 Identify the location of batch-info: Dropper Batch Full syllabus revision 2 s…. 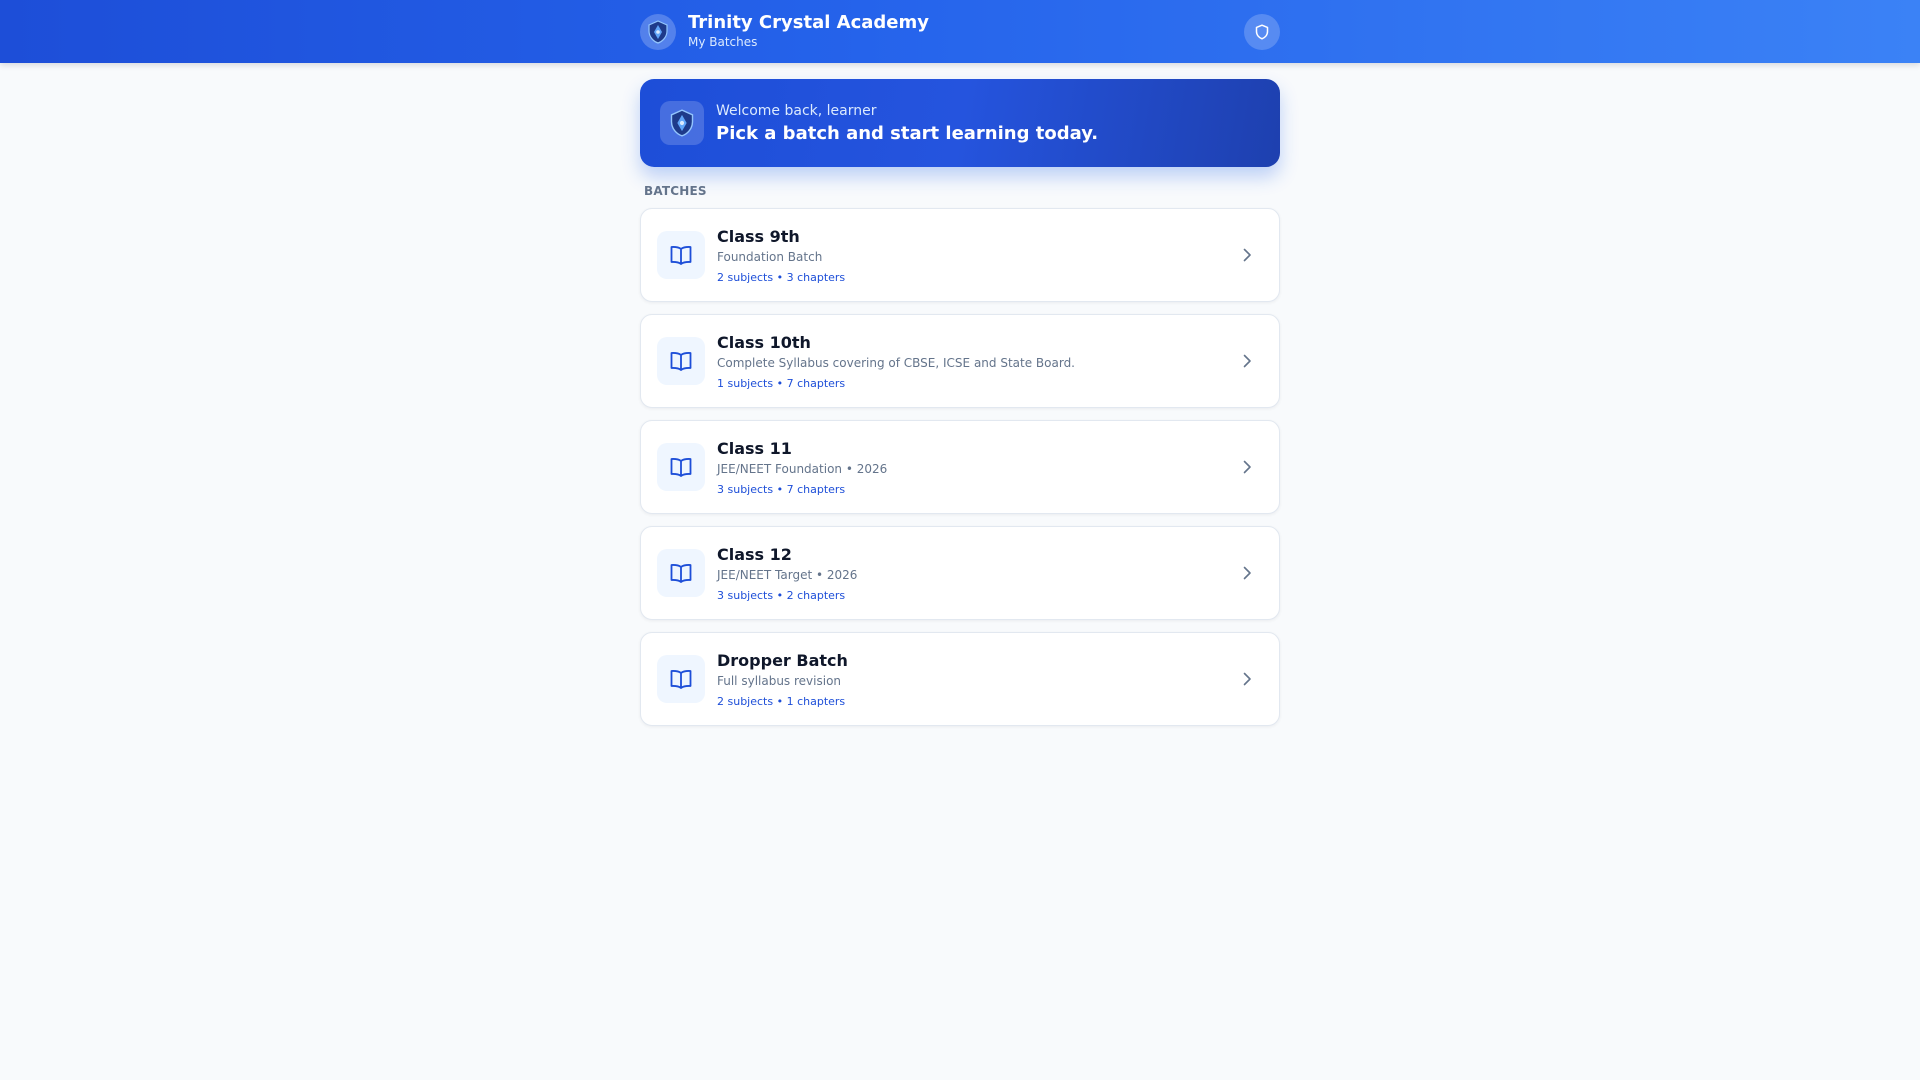
(977, 679).